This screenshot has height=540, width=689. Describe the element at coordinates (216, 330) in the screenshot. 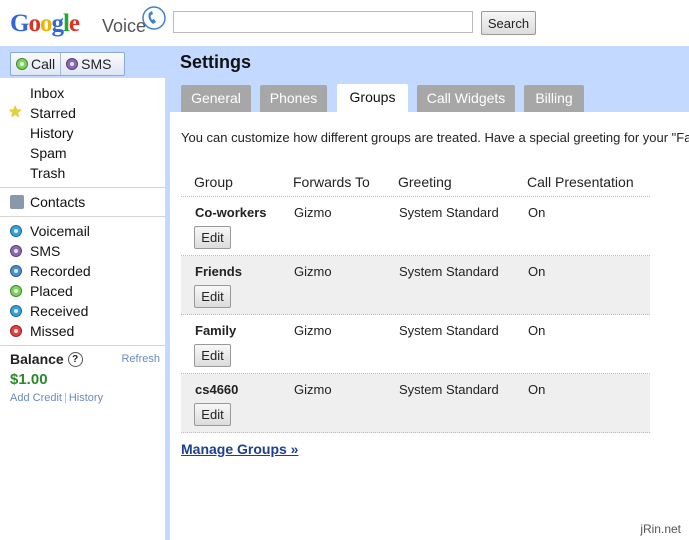

I see `group-name: Family` at that location.